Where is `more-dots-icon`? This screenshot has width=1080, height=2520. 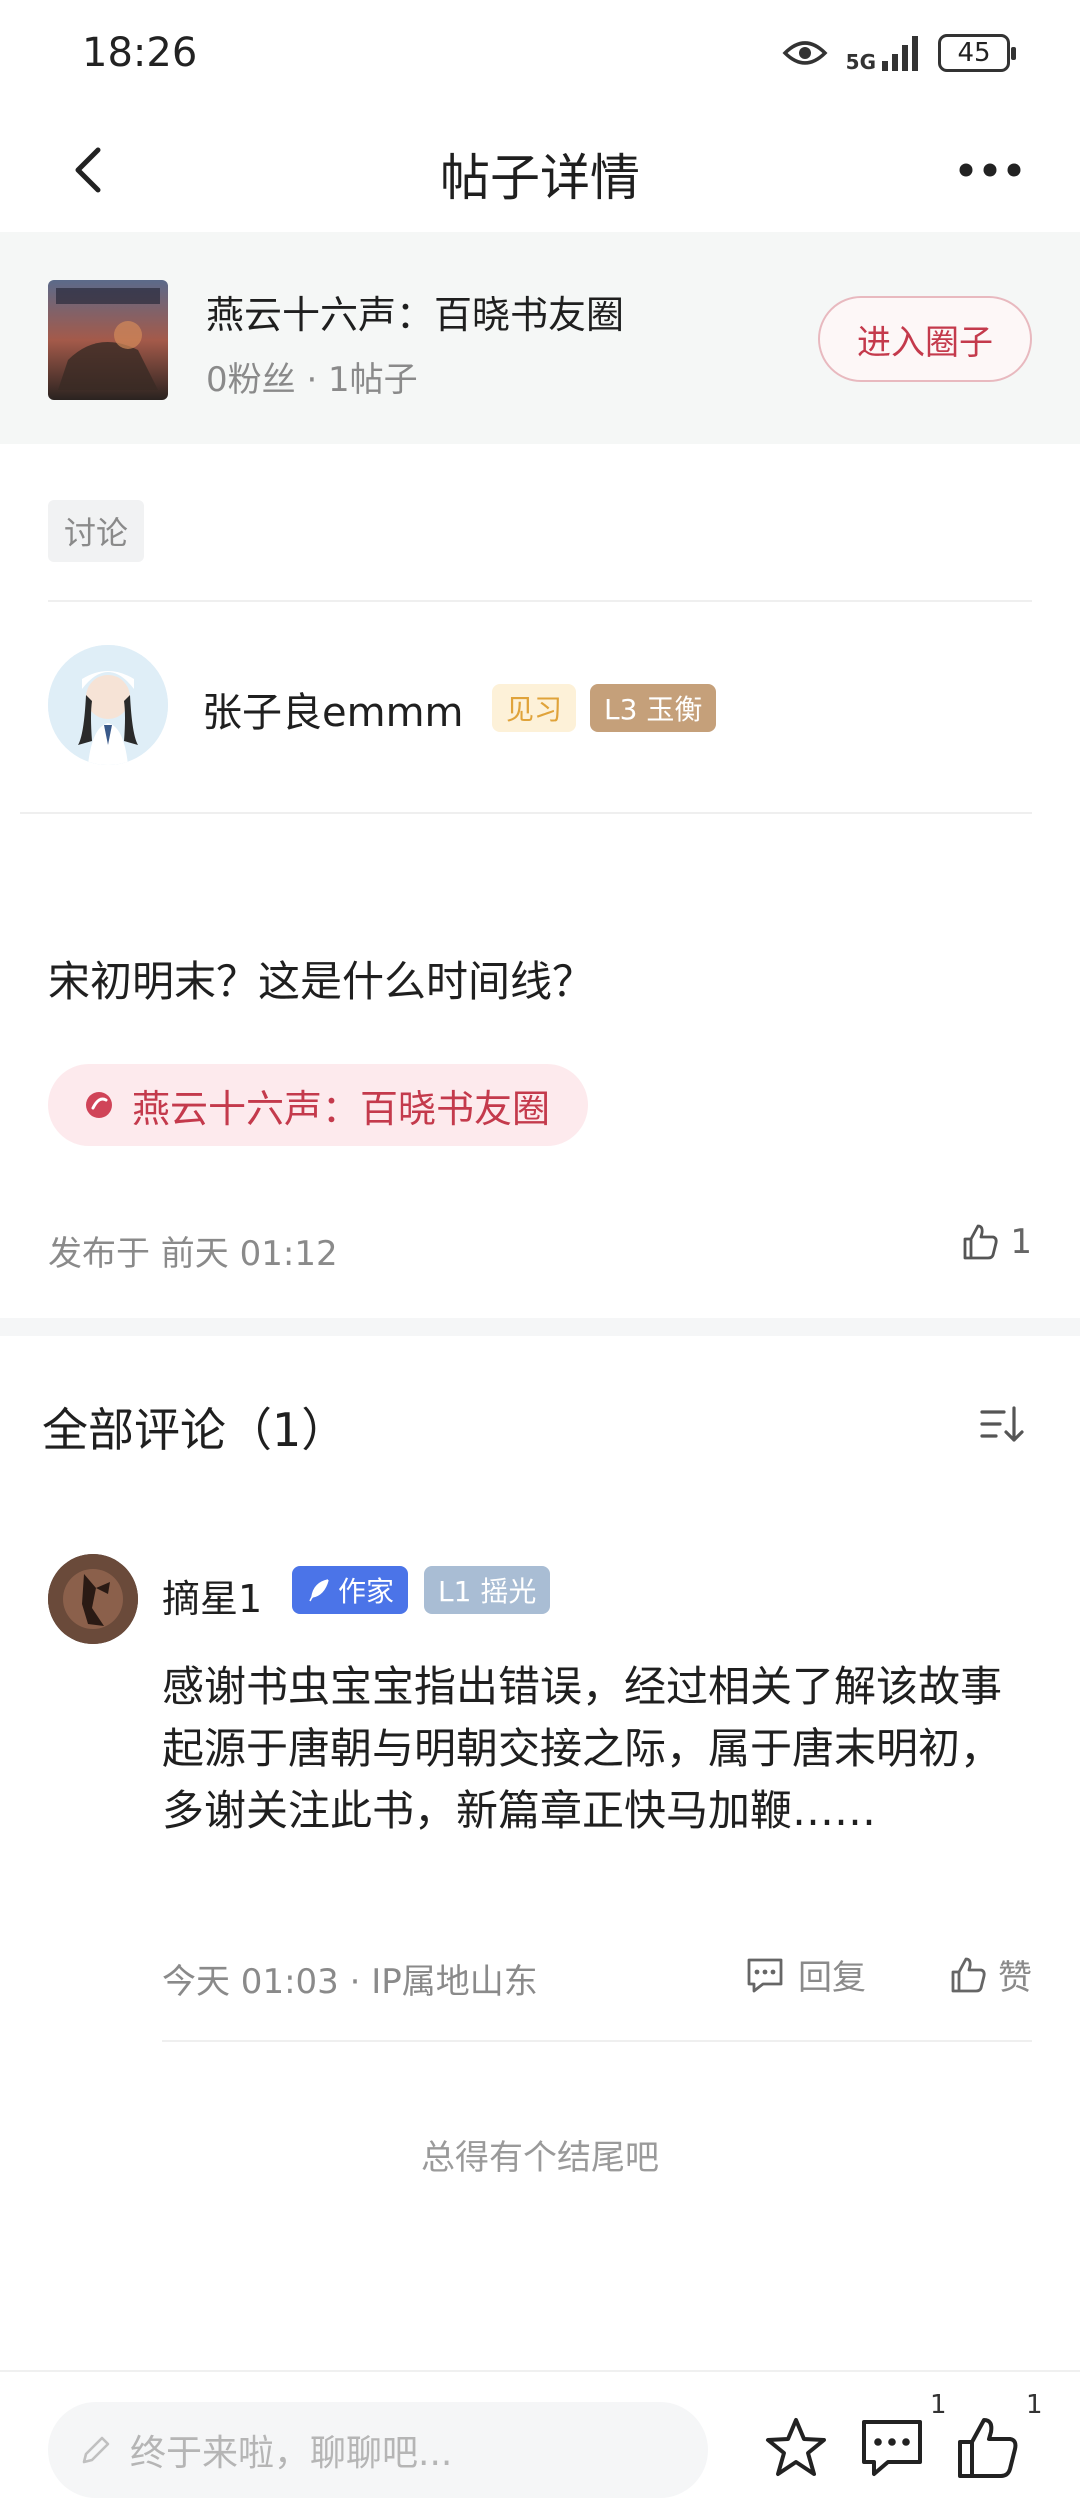
more-dots-icon is located at coordinates (990, 170).